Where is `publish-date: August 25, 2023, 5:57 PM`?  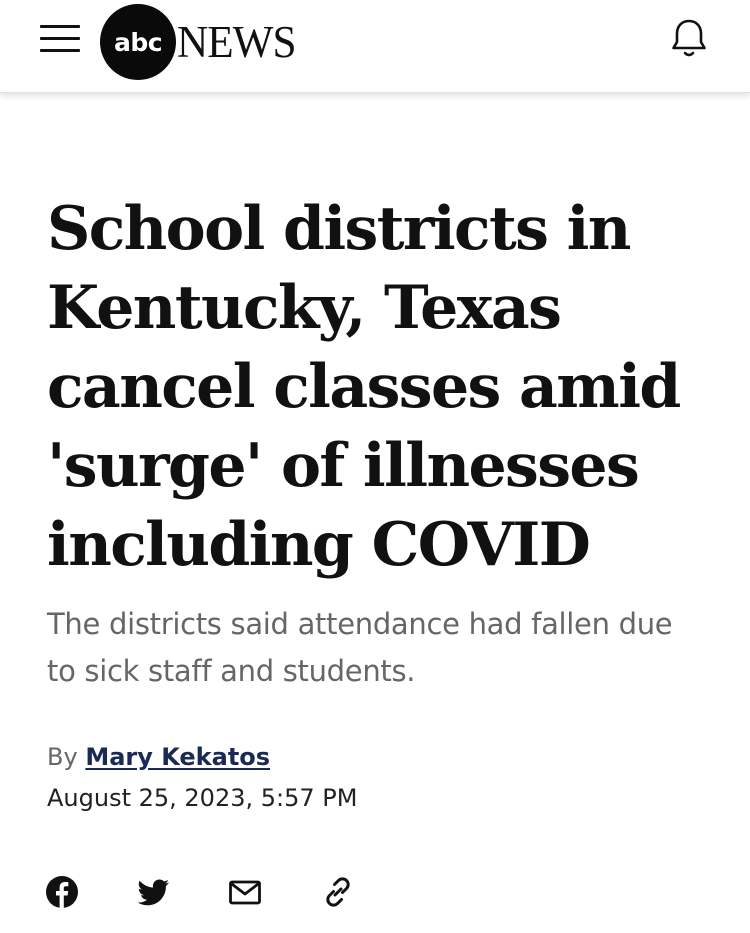
publish-date: August 25, 2023, 5:57 PM is located at coordinates (202, 798).